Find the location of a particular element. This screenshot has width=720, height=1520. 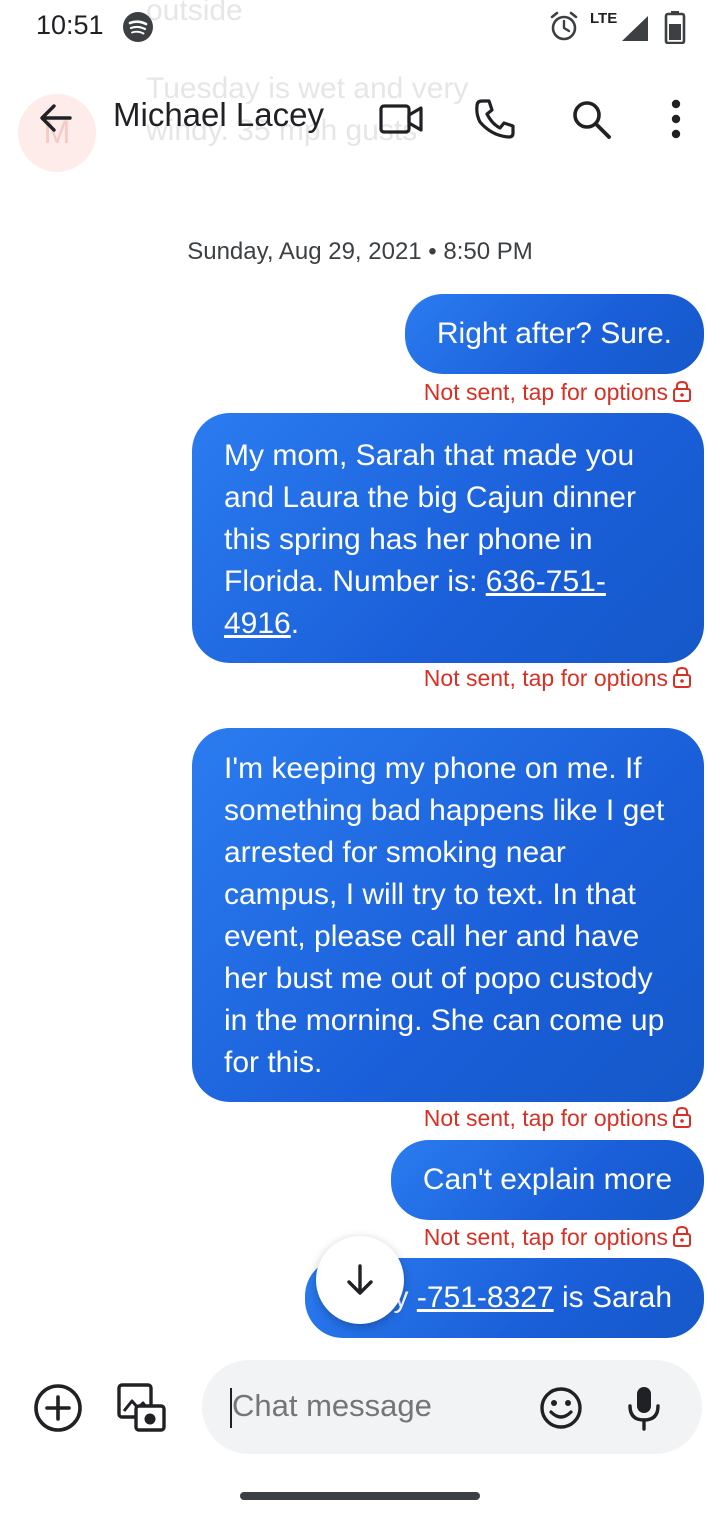

gallery-camera-icon is located at coordinates (142, 1408).